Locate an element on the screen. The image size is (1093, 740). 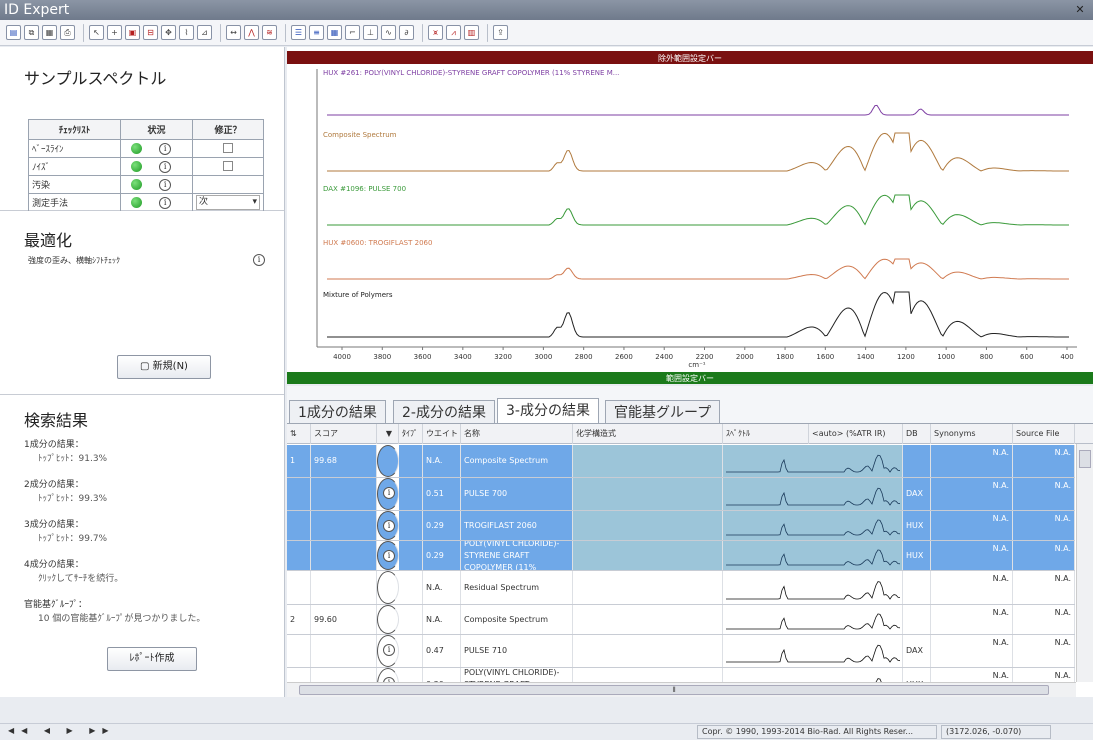
result-3-label: 3成分の結果： is located at coordinates (54, 525).